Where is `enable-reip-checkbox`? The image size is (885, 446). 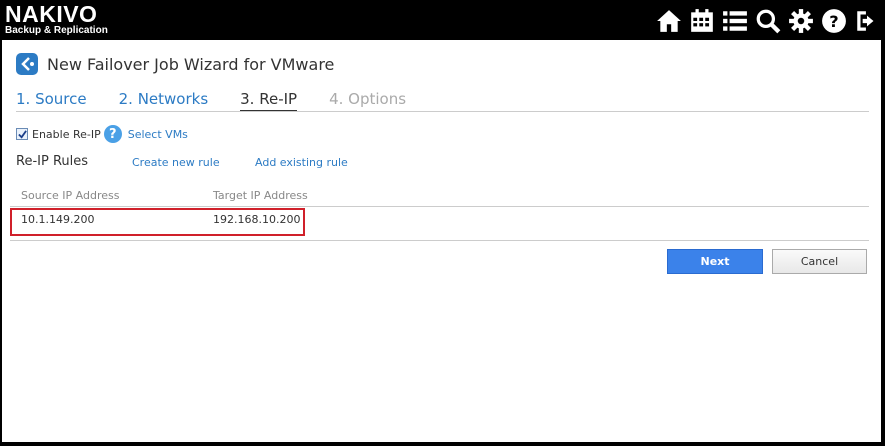
enable-reip-checkbox is located at coordinates (22, 134).